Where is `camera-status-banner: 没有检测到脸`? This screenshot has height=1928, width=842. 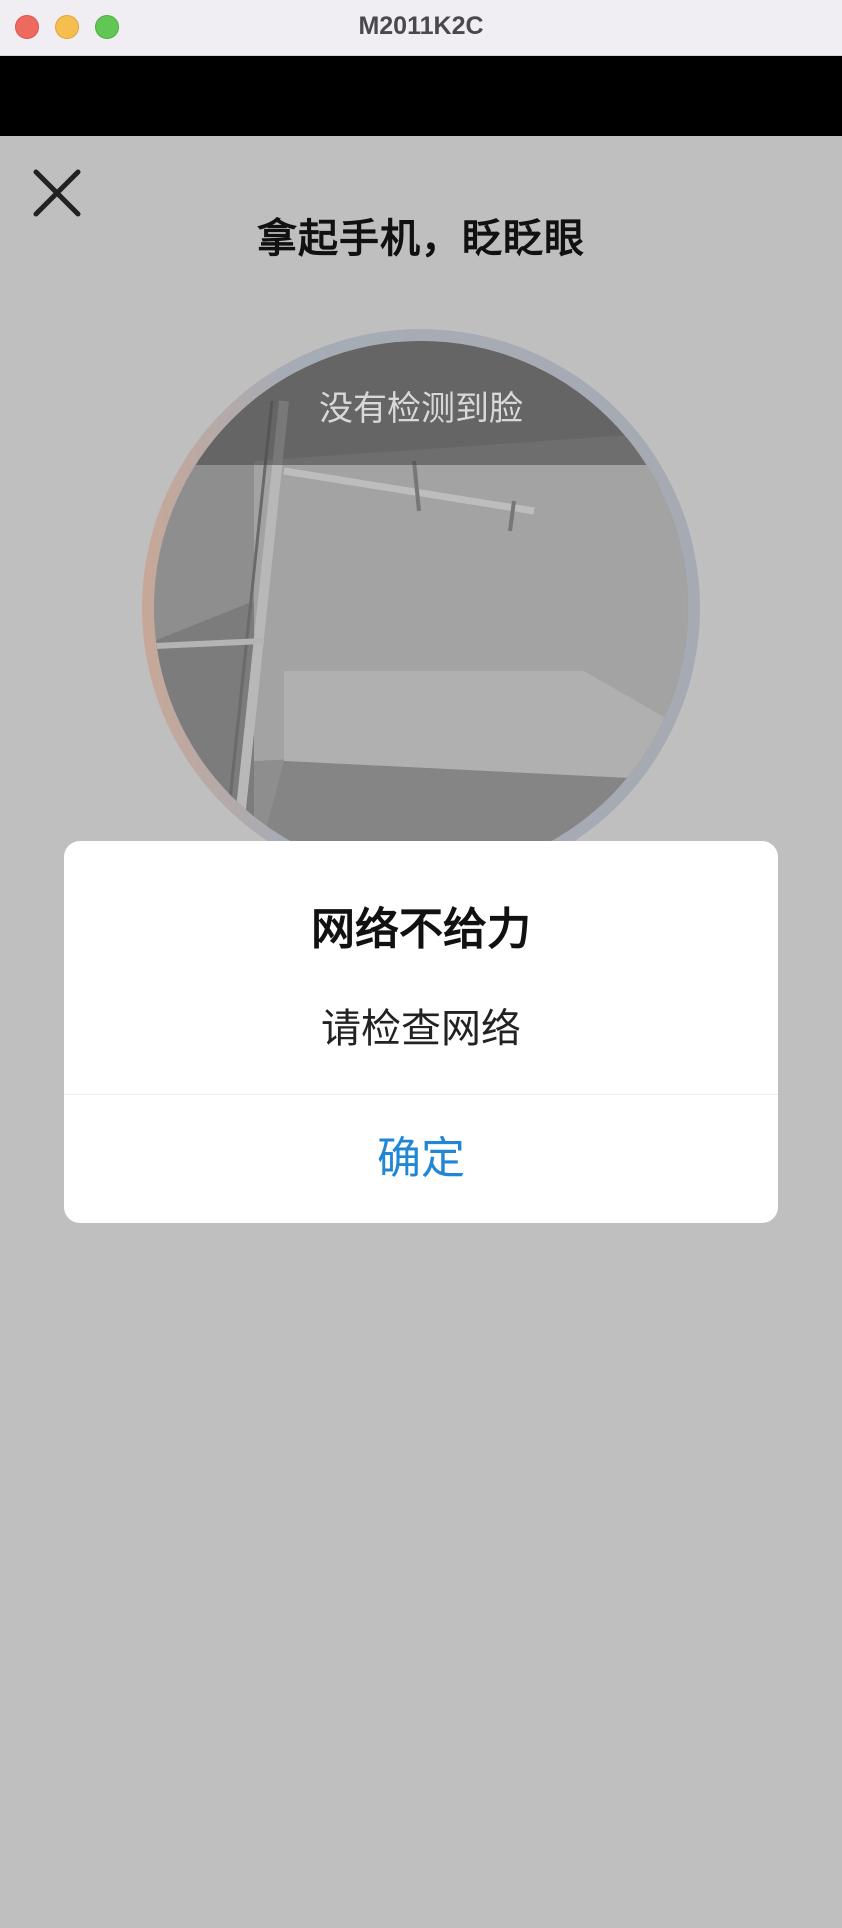 camera-status-banner: 没有检测到脸 is located at coordinates (421, 403).